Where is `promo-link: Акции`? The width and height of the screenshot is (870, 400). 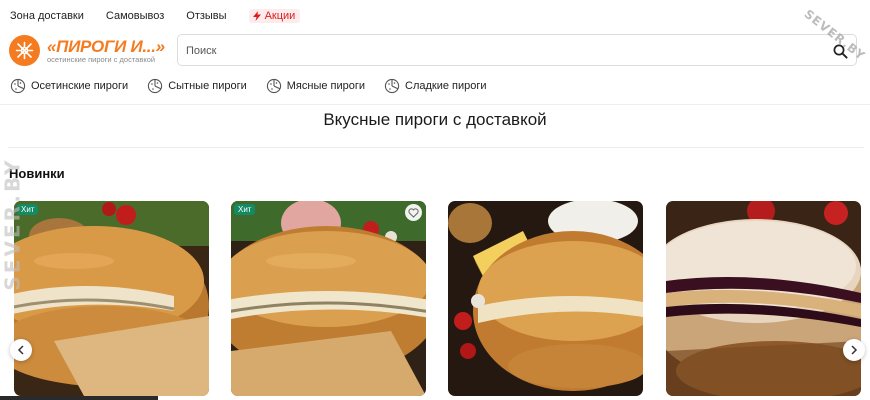
promo-link: Акции is located at coordinates (274, 16).